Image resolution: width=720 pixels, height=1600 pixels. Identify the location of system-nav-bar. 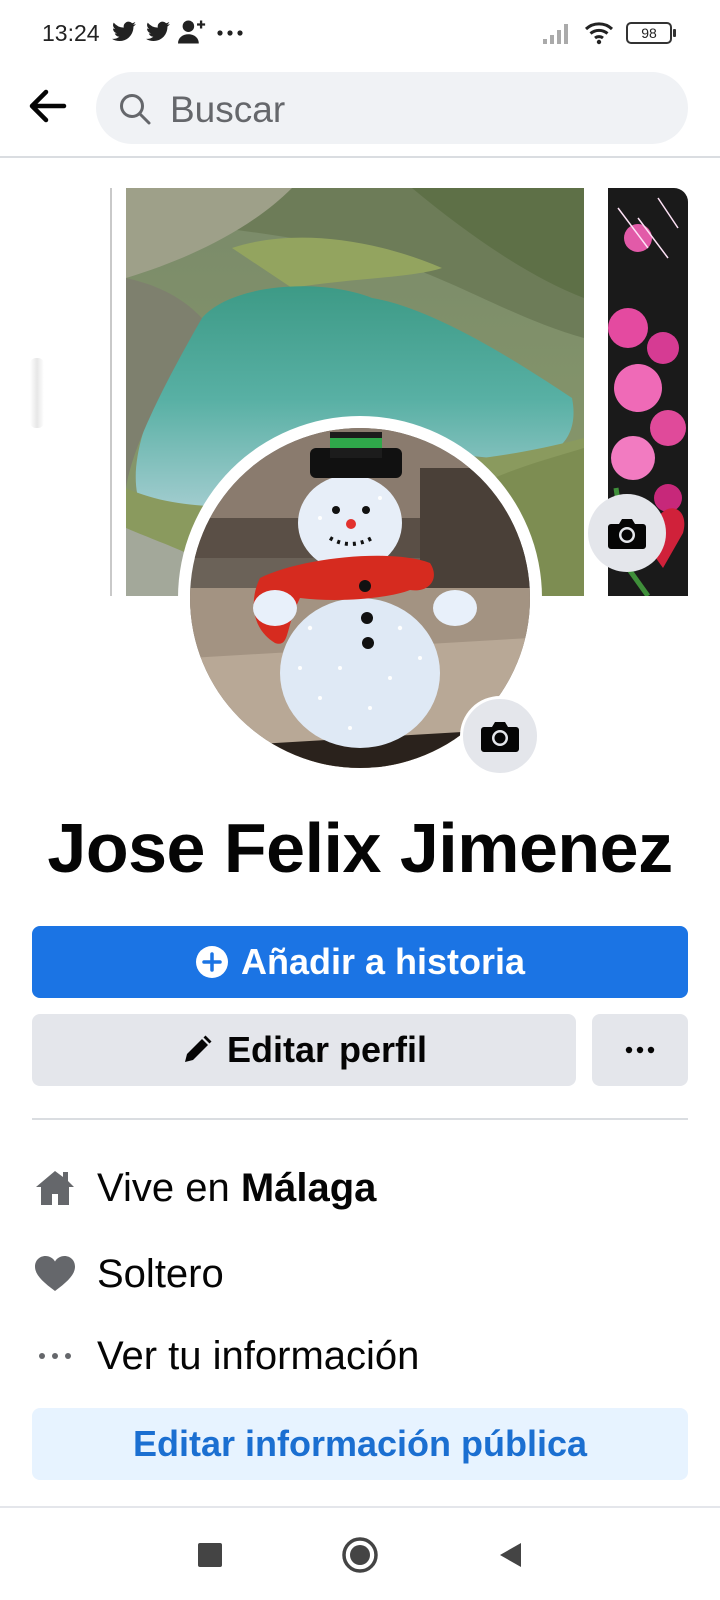
(360, 1553).